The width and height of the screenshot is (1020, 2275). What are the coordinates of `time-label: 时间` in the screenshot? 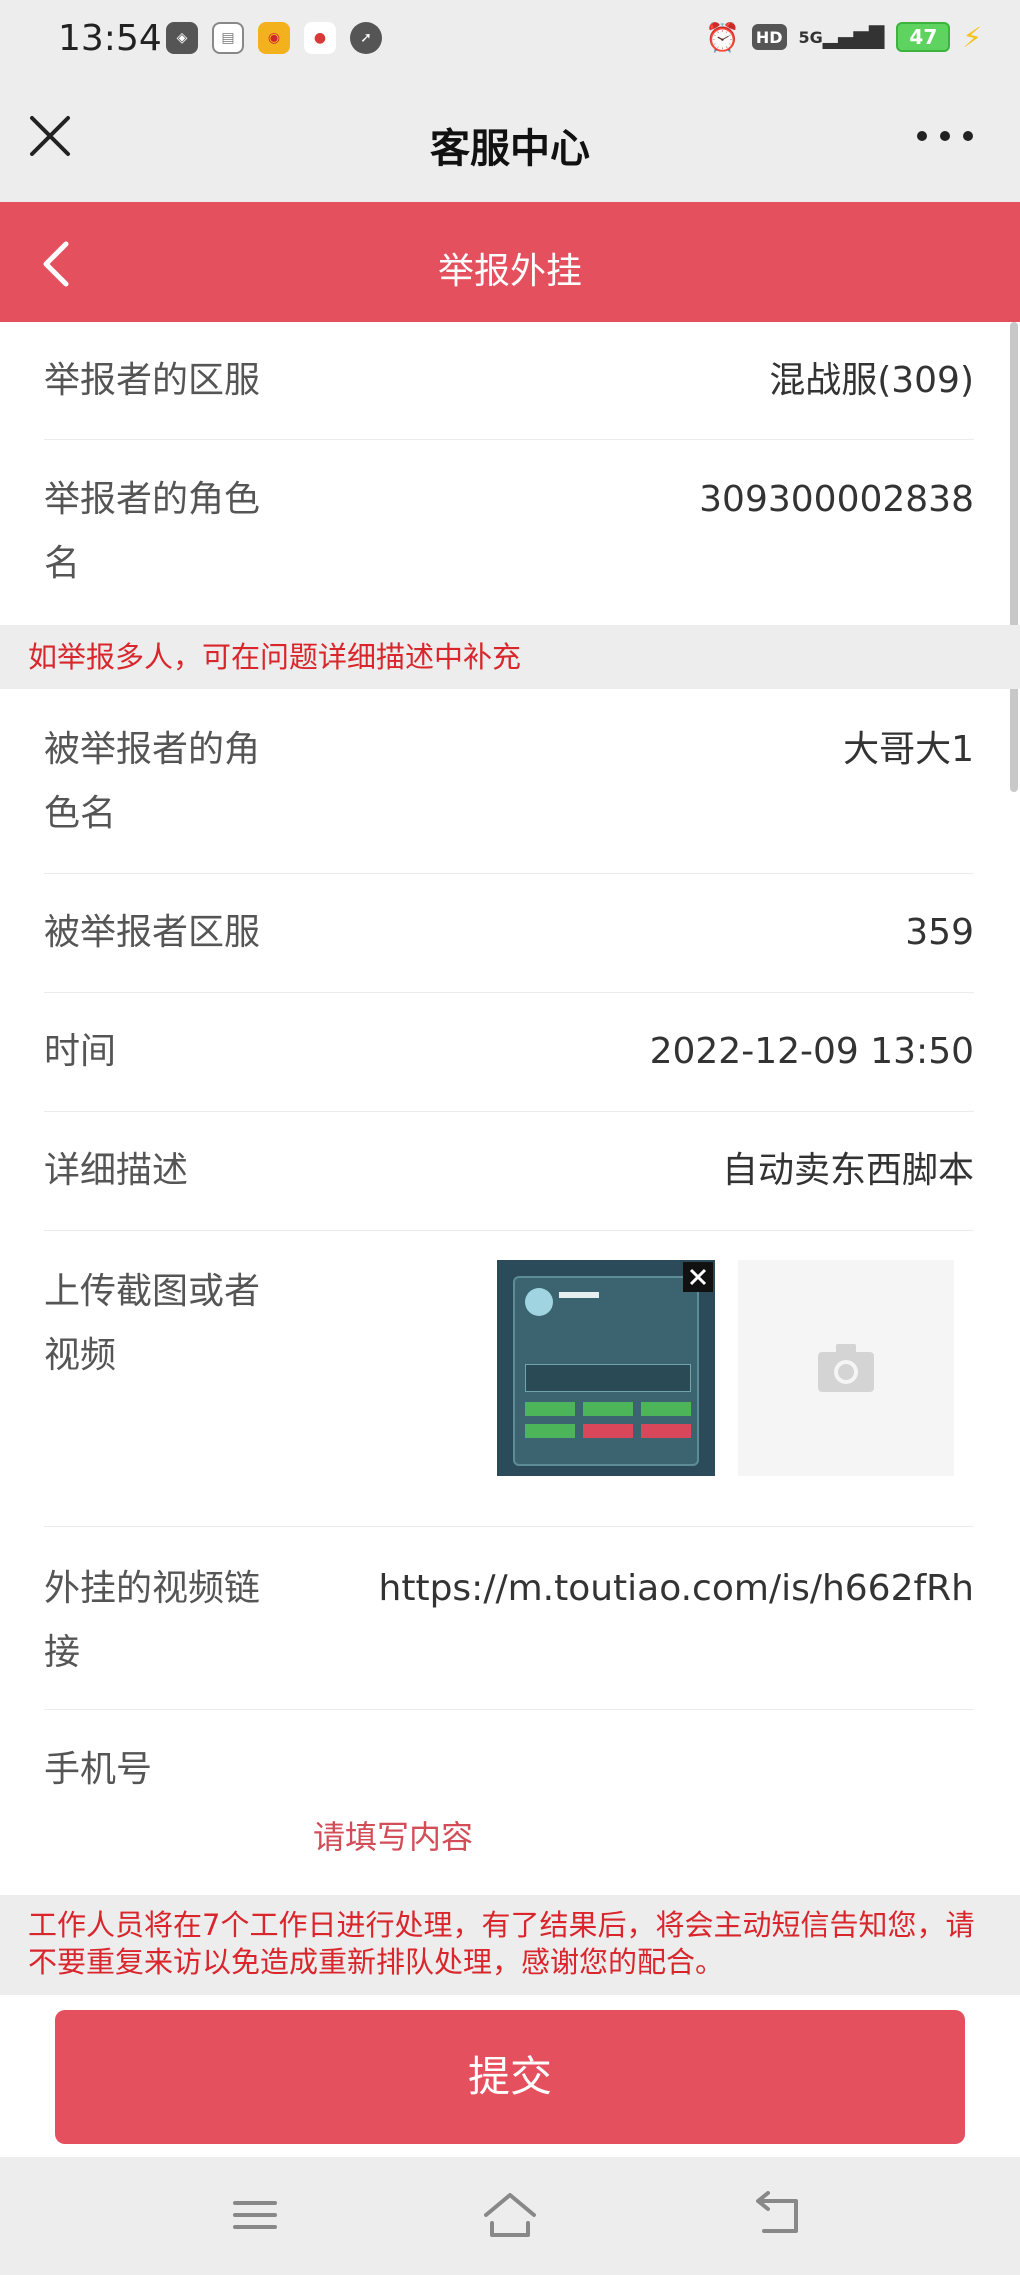 It's located at (80, 1051).